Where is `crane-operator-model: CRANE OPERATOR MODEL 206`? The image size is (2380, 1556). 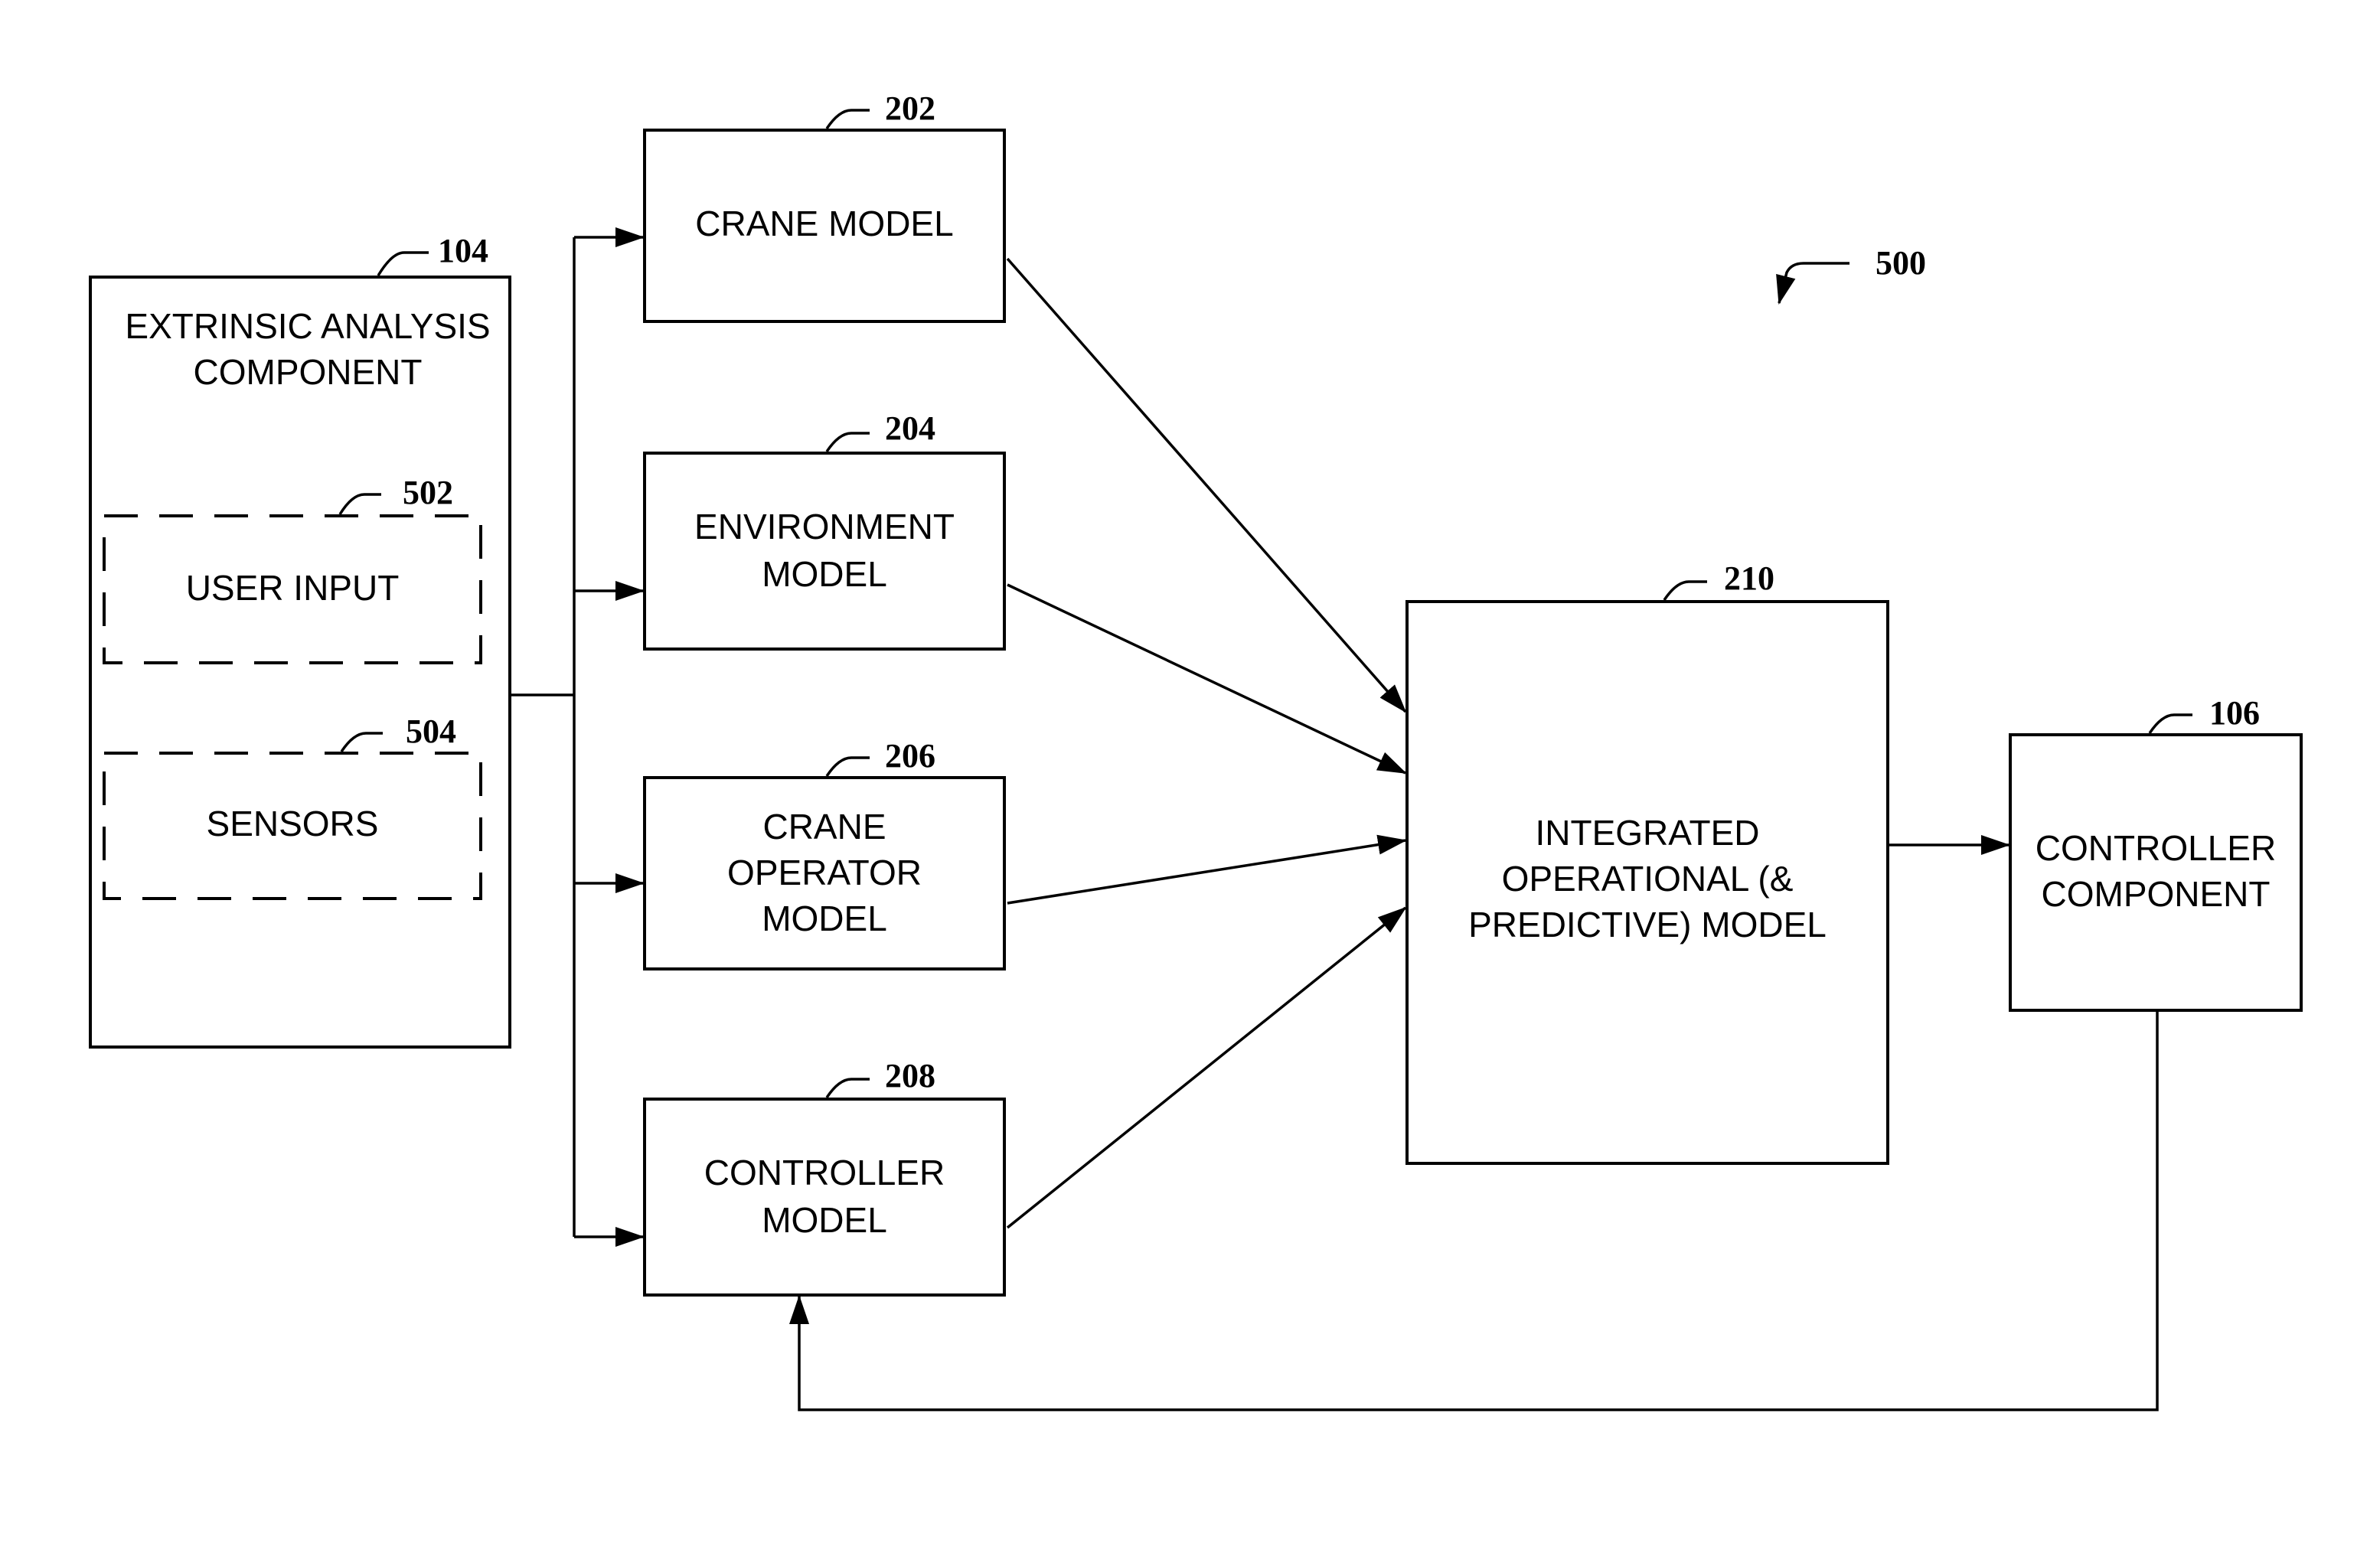
crane-operator-model: CRANE OPERATOR MODEL 206 is located at coordinates (824, 853).